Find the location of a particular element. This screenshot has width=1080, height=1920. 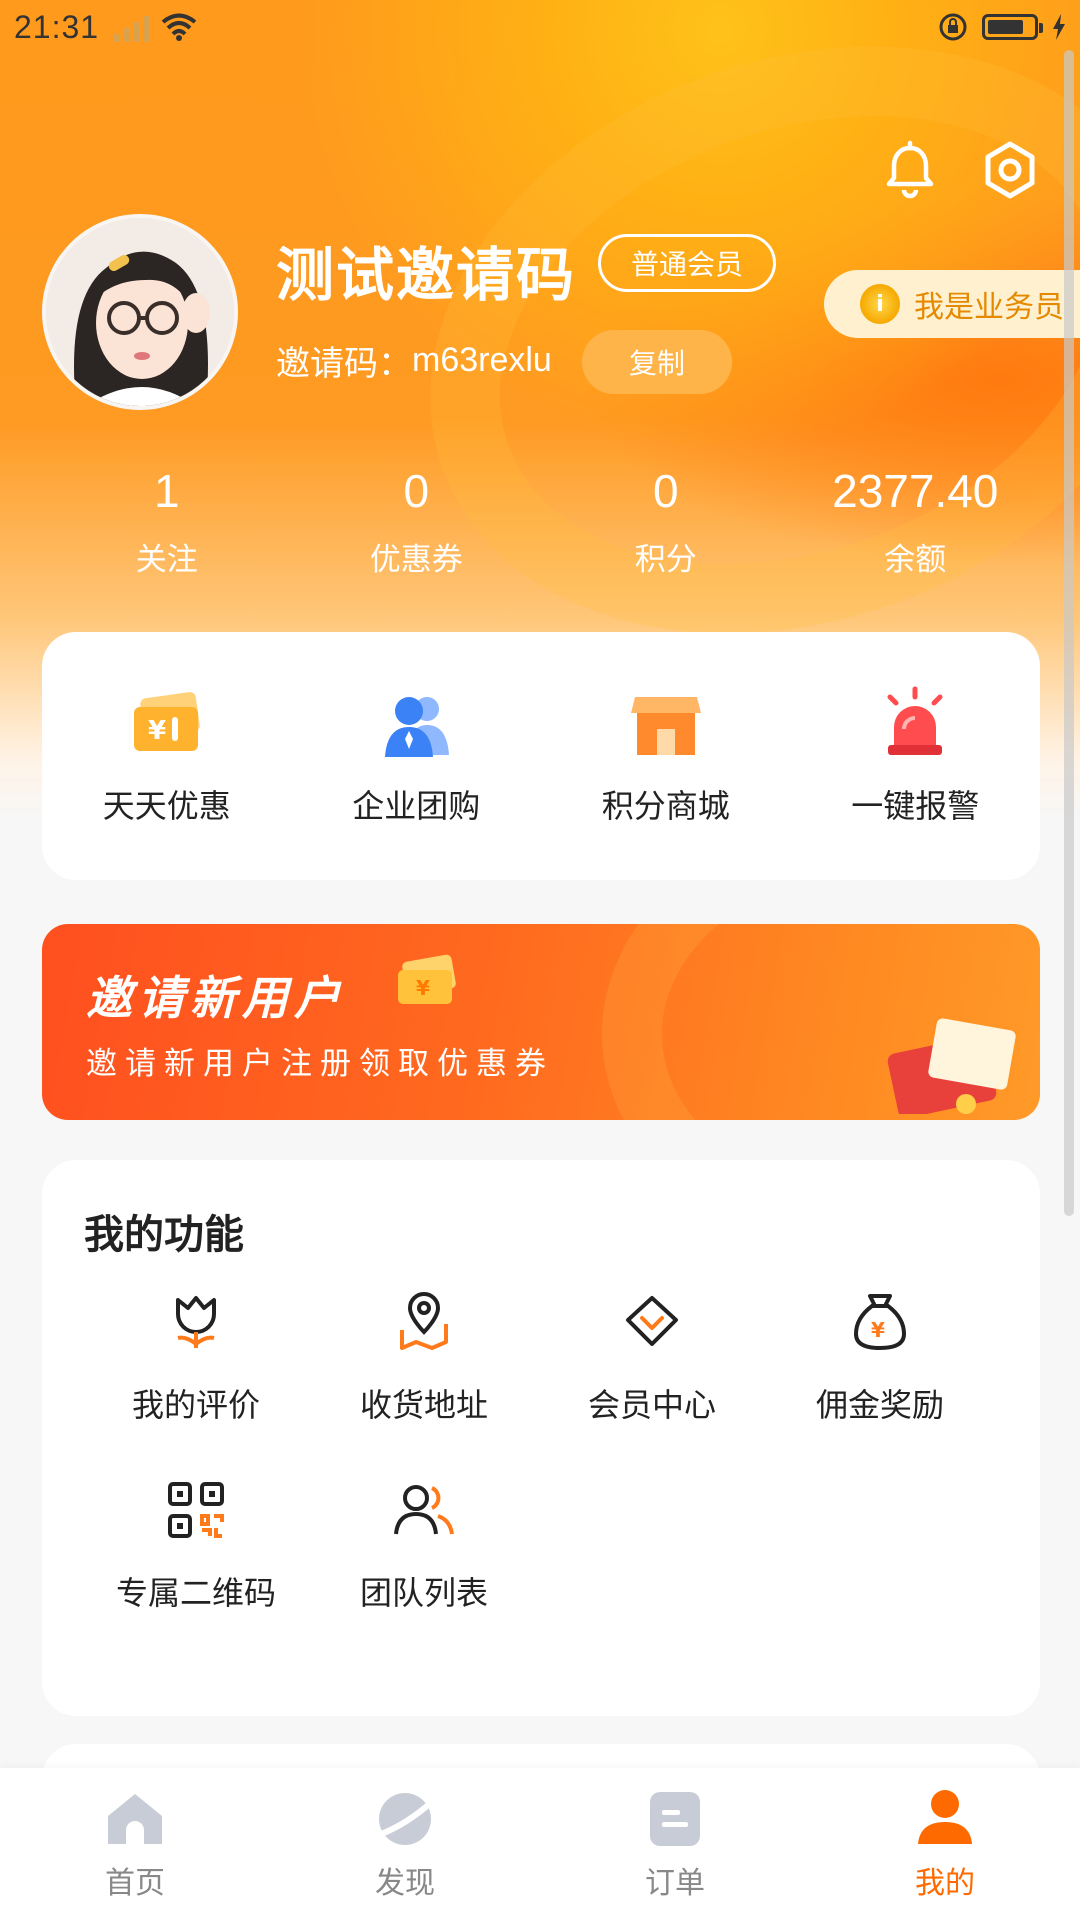

stat-value: 1 is located at coordinates (166, 491).